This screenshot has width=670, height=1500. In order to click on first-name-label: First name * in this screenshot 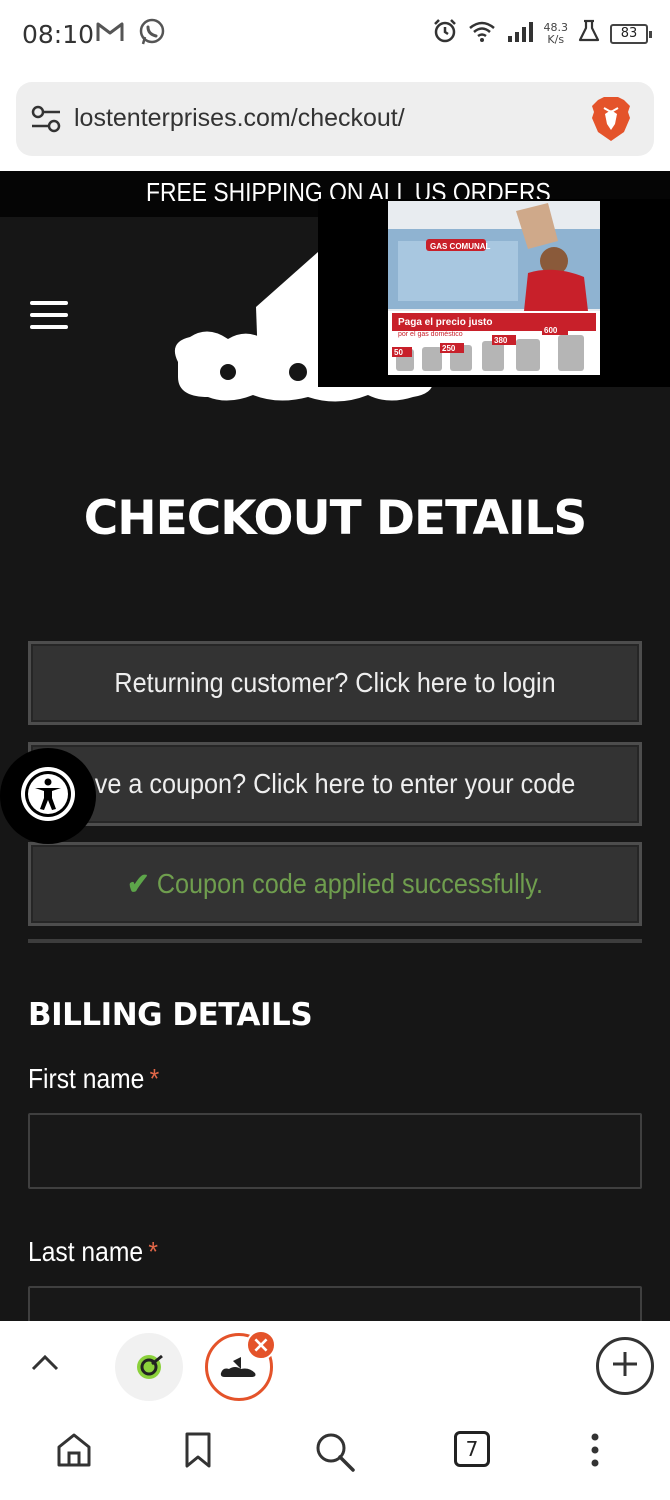, I will do `click(93, 1079)`.